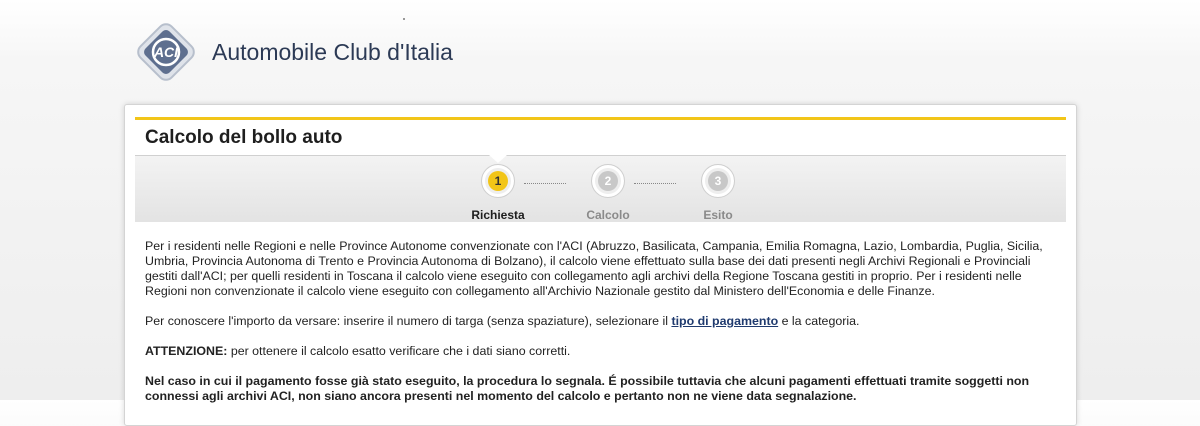  What do you see at coordinates (608, 215) in the screenshot?
I see `step-label: Calcolo` at bounding box center [608, 215].